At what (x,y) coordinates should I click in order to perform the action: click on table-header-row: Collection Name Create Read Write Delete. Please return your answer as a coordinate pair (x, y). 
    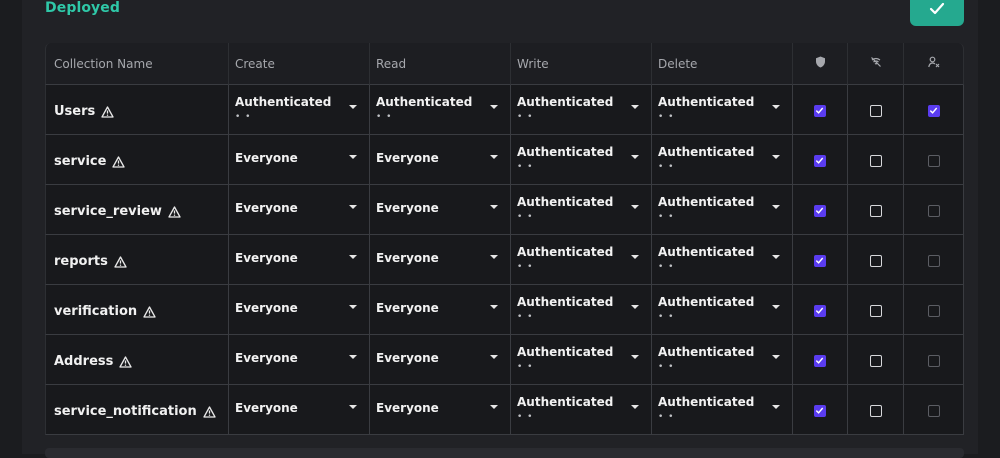
    Looking at the image, I should click on (504, 64).